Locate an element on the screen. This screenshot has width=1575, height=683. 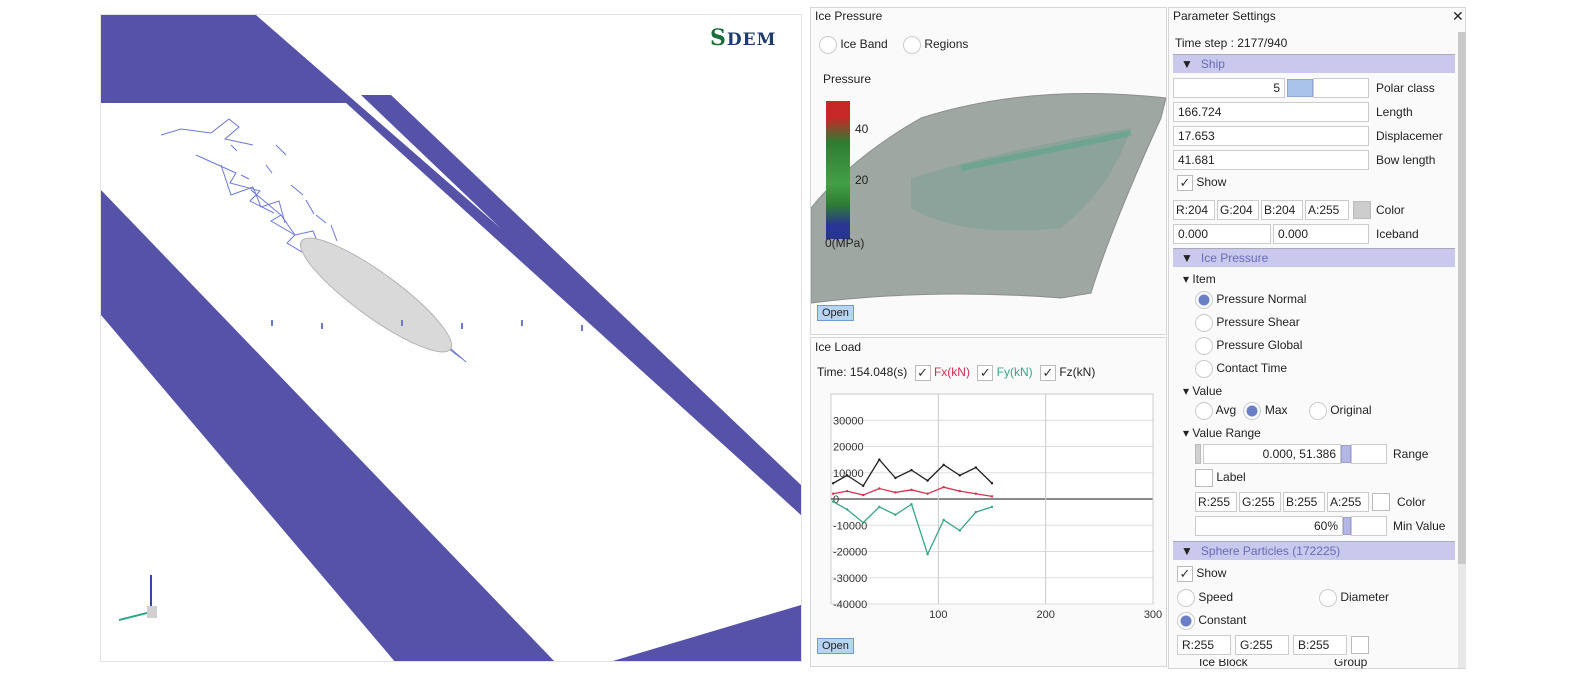
pressure-r-field: R:255 is located at coordinates (1216, 502).